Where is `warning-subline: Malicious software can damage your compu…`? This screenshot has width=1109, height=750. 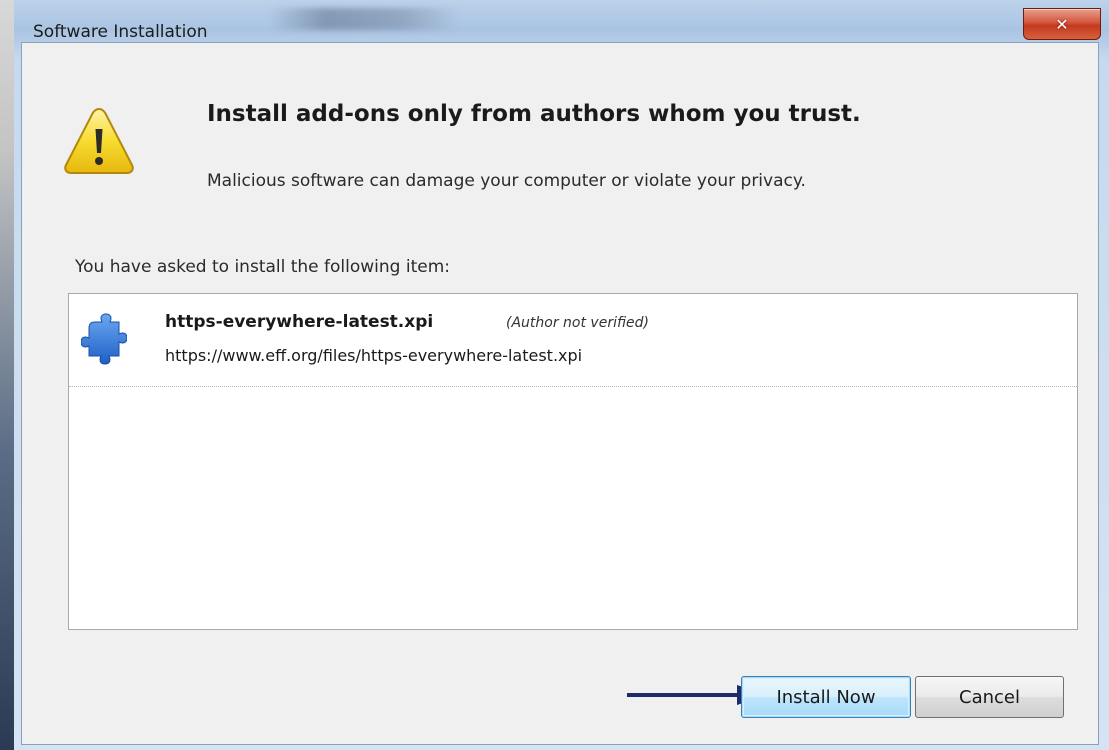
warning-subline: Malicious software can damage your compu… is located at coordinates (506, 181).